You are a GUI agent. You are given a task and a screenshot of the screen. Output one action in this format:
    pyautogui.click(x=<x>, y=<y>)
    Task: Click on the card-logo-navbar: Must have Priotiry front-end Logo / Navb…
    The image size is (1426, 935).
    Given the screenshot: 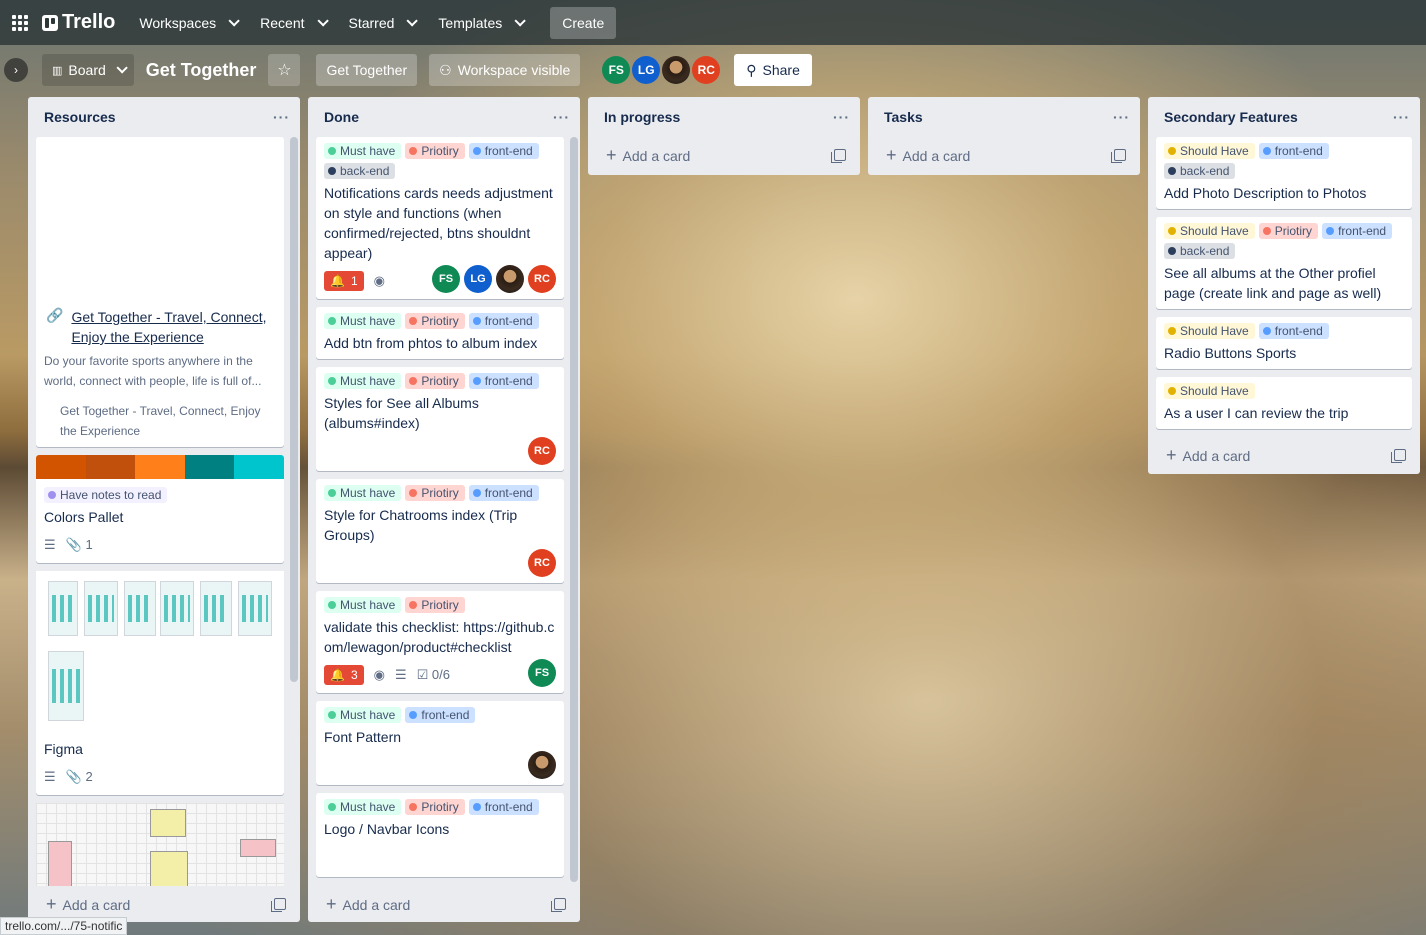 What is the action you would take?
    pyautogui.click(x=440, y=835)
    